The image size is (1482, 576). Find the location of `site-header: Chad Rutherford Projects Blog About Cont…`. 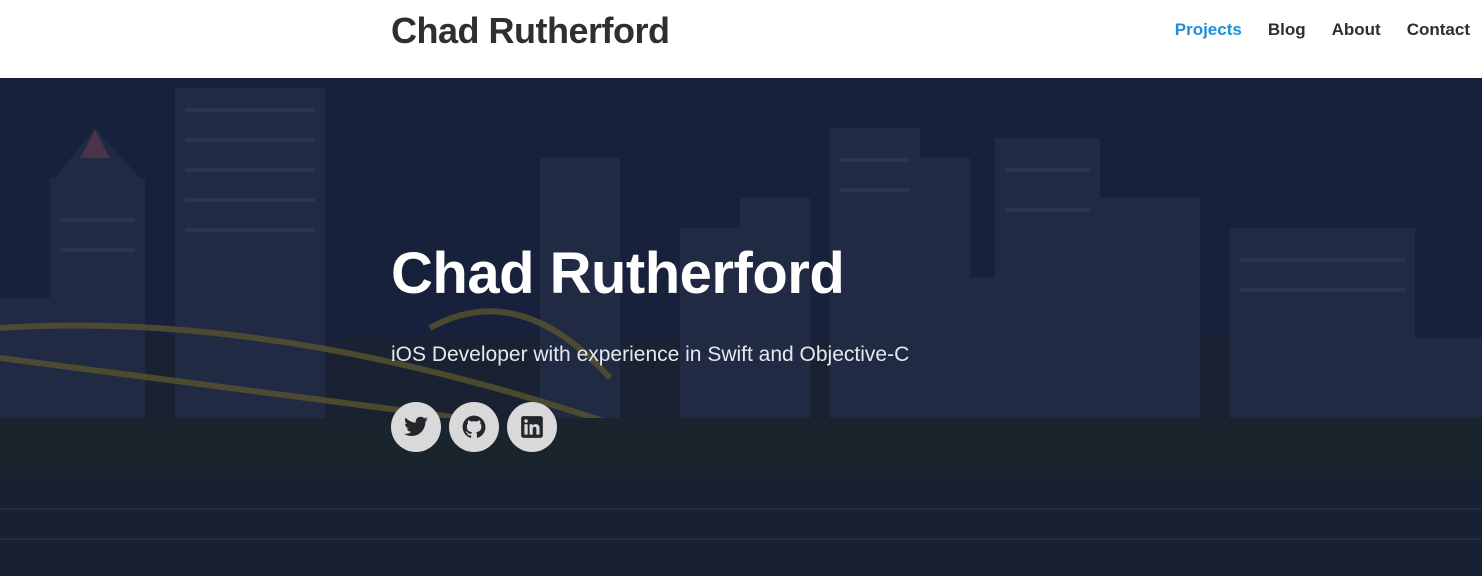

site-header: Chad Rutherford Projects Blog About Cont… is located at coordinates (741, 39).